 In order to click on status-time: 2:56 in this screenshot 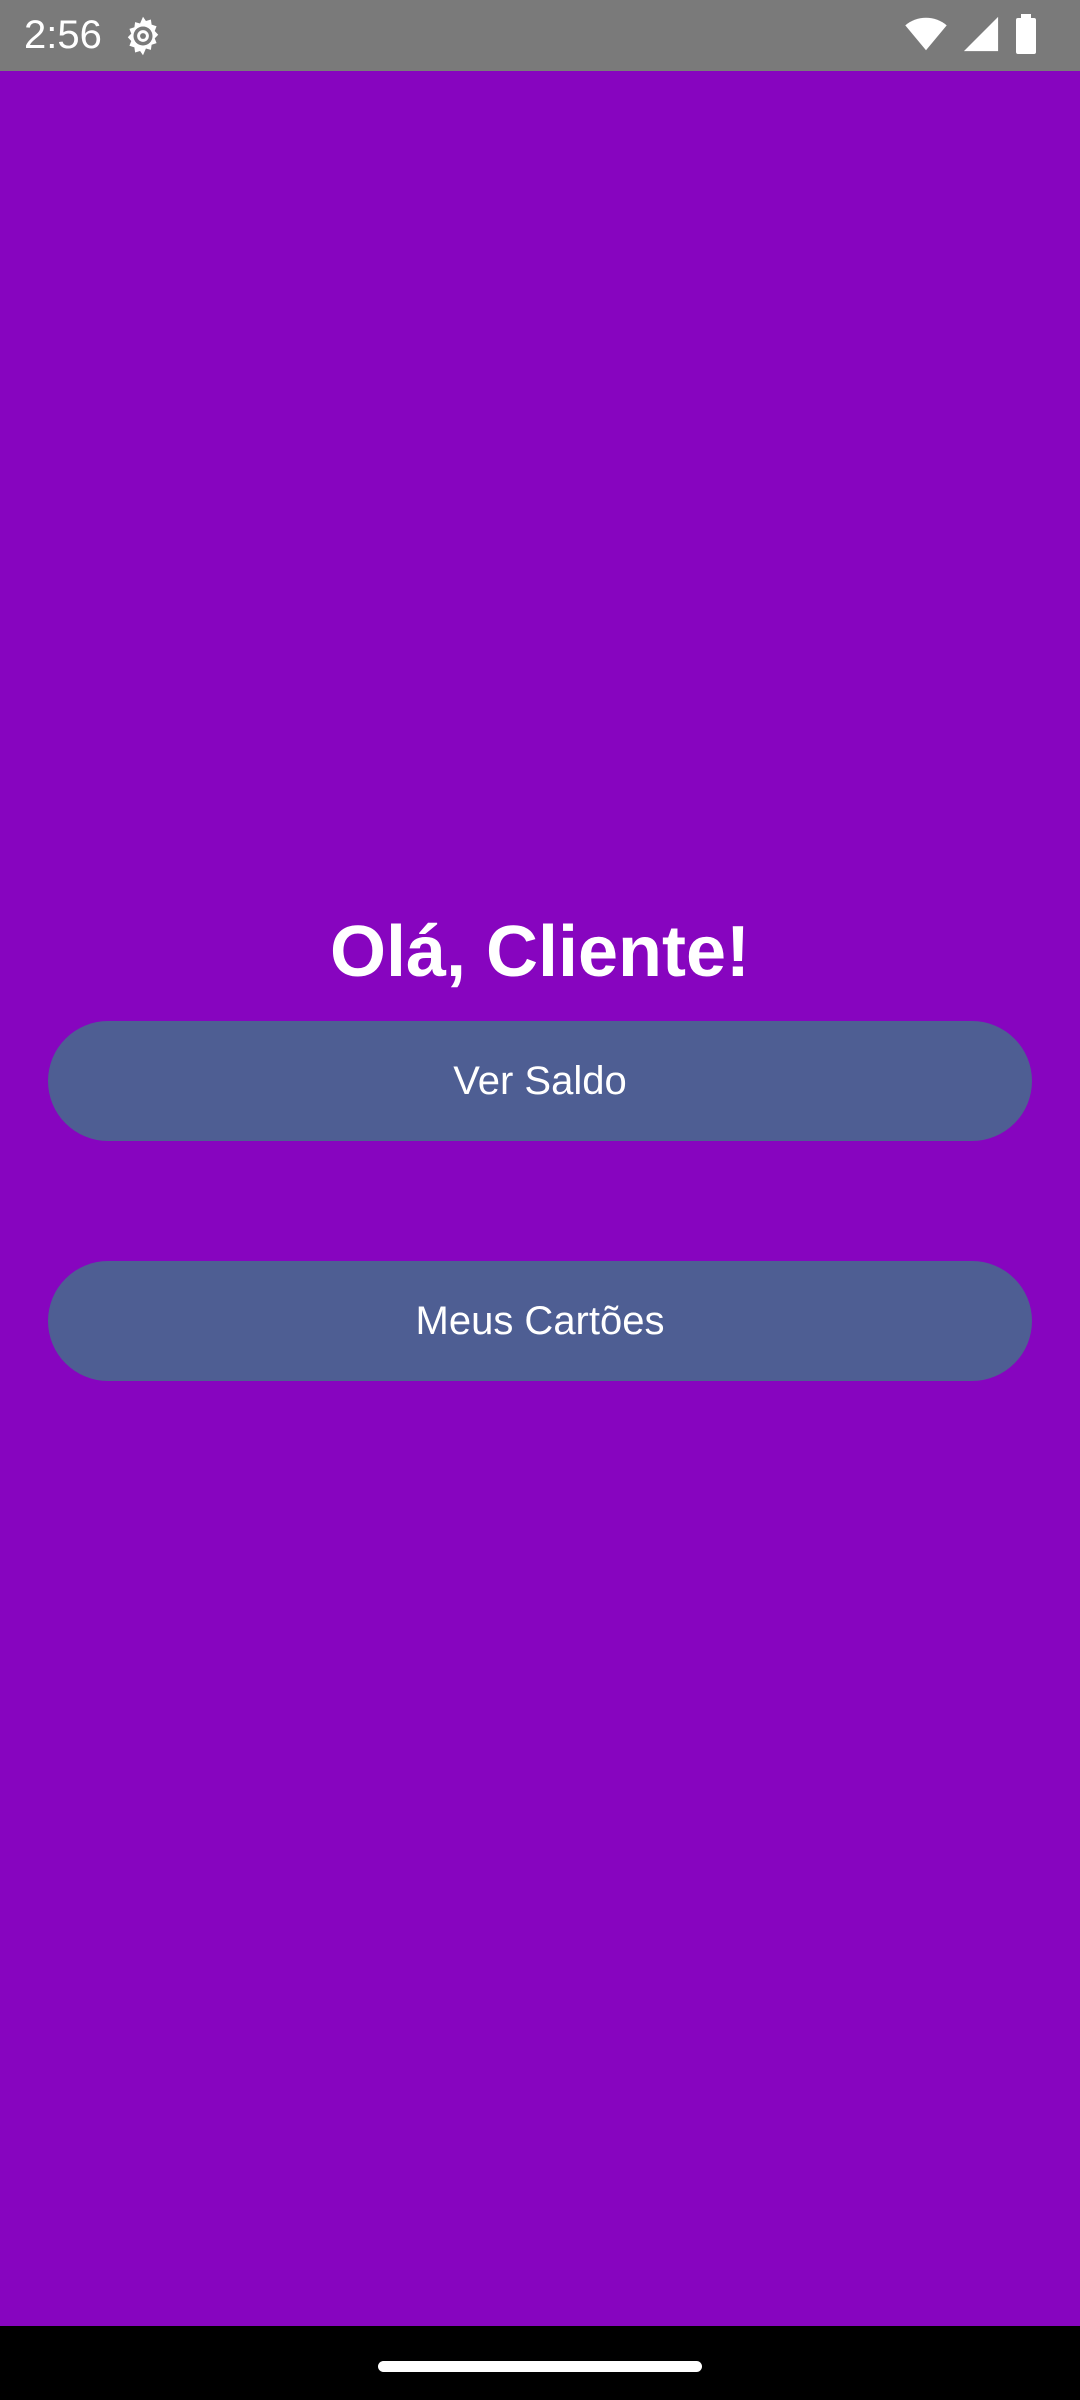, I will do `click(63, 35)`.